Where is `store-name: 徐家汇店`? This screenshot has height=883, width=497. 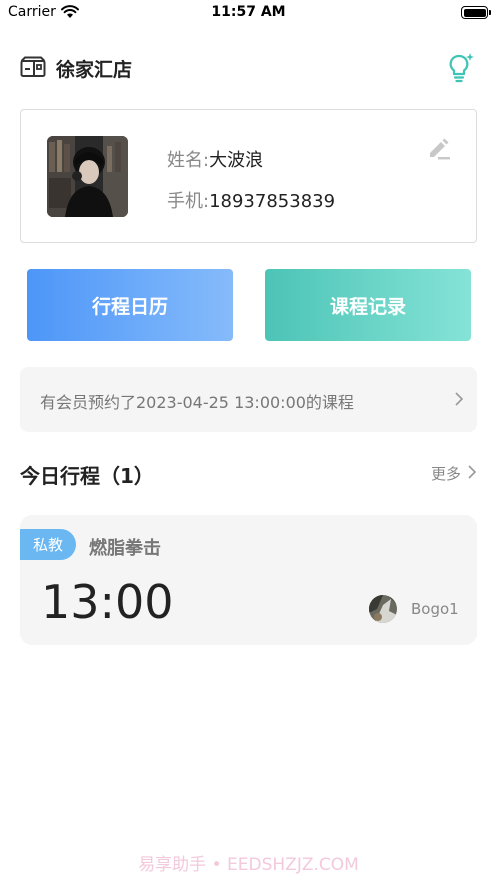 store-name: 徐家汇店 is located at coordinates (94, 68).